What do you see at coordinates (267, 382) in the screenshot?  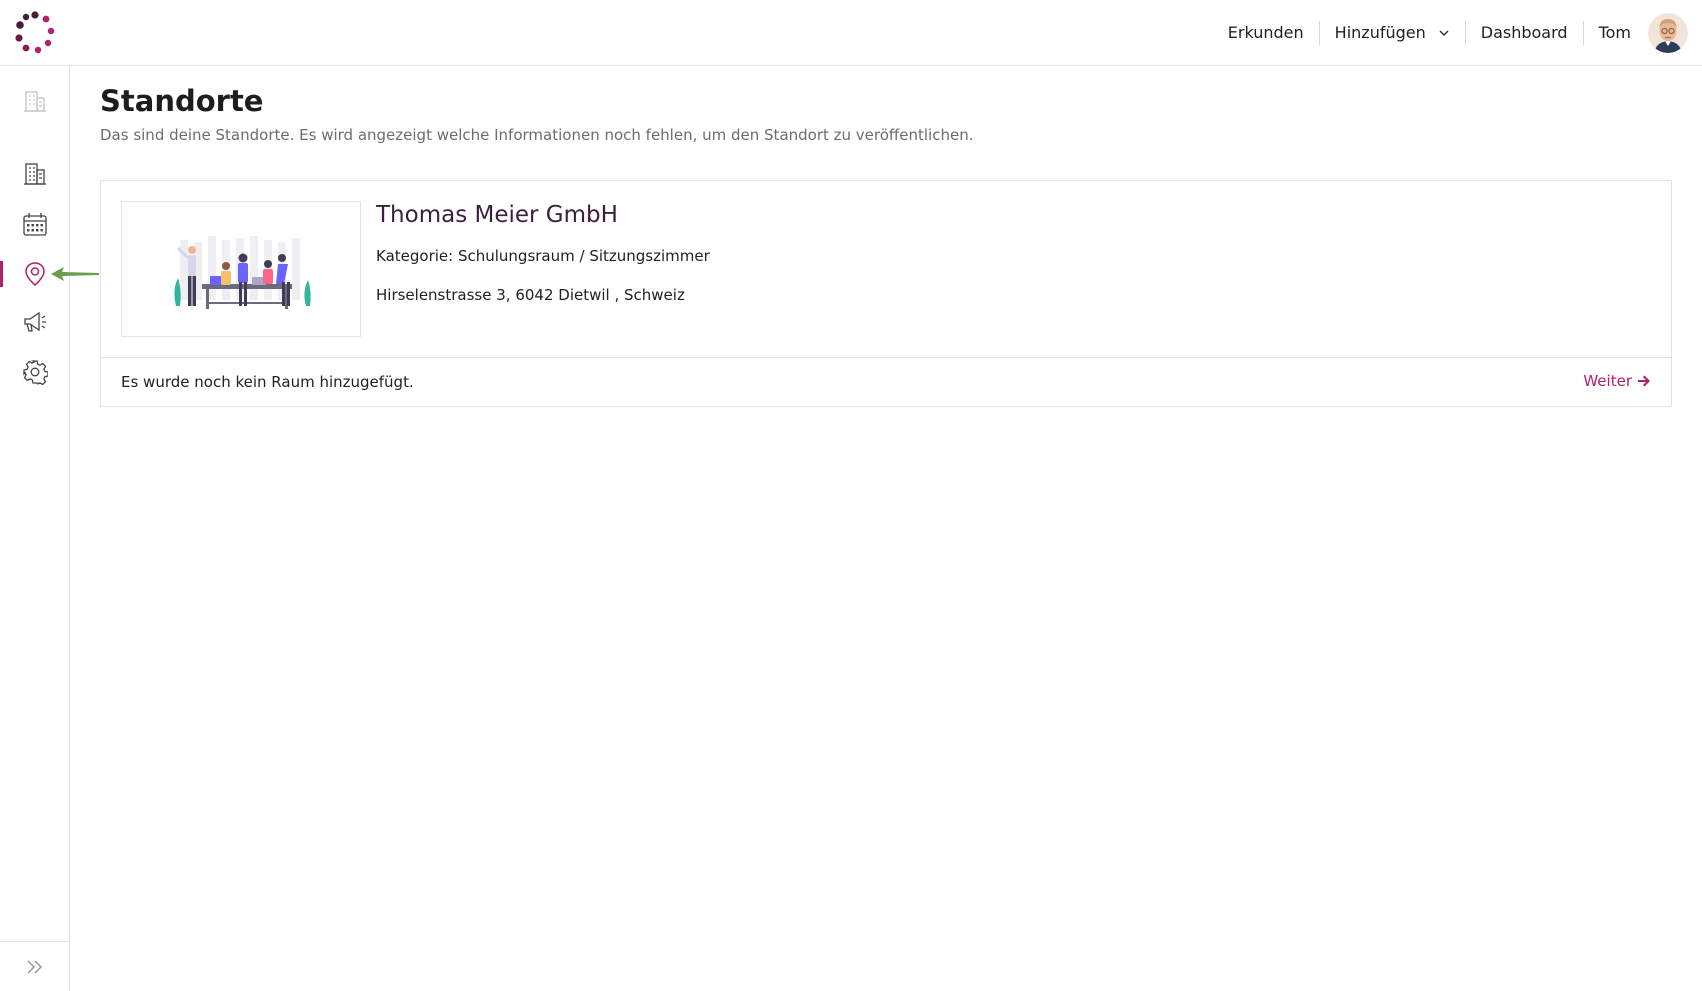 I see `no-room-message: Es wurde noch kein Raum hinzugefügt.` at bounding box center [267, 382].